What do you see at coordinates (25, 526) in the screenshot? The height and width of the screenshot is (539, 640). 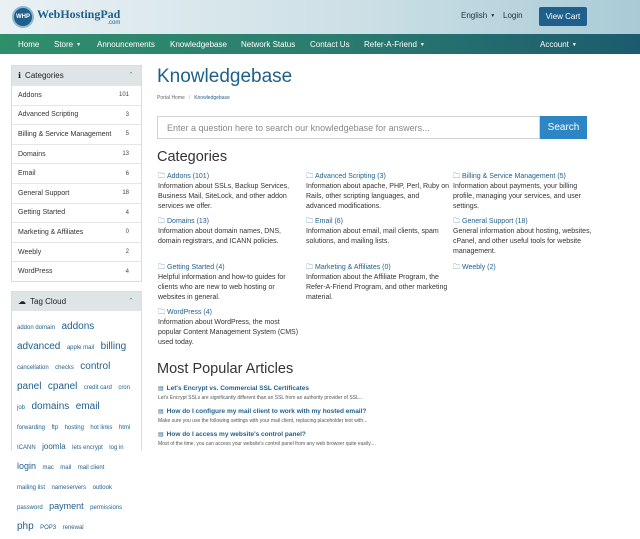 I see `tag-link: php` at bounding box center [25, 526].